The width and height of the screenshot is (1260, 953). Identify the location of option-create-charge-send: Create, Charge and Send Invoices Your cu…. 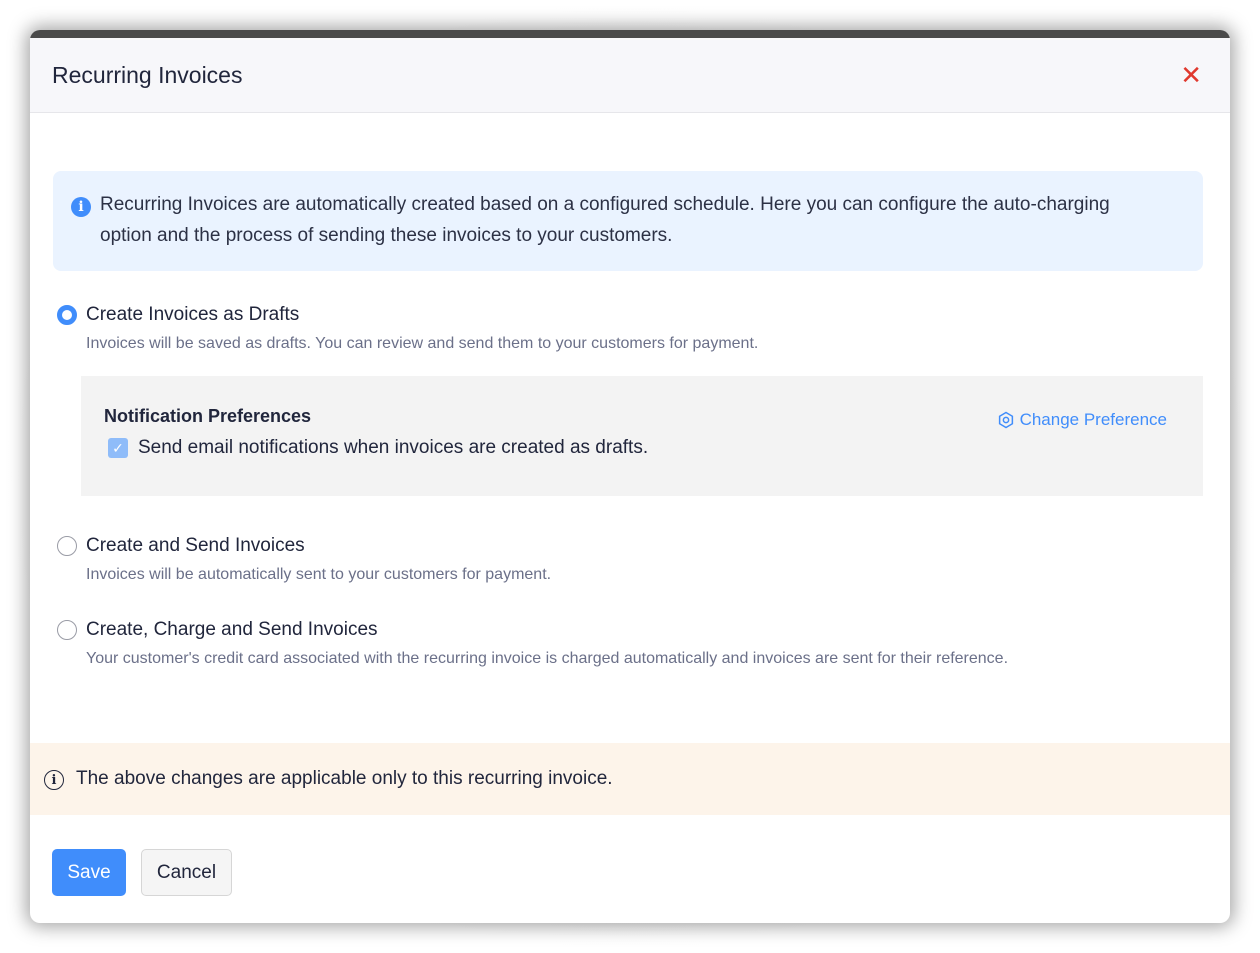
(627, 644).